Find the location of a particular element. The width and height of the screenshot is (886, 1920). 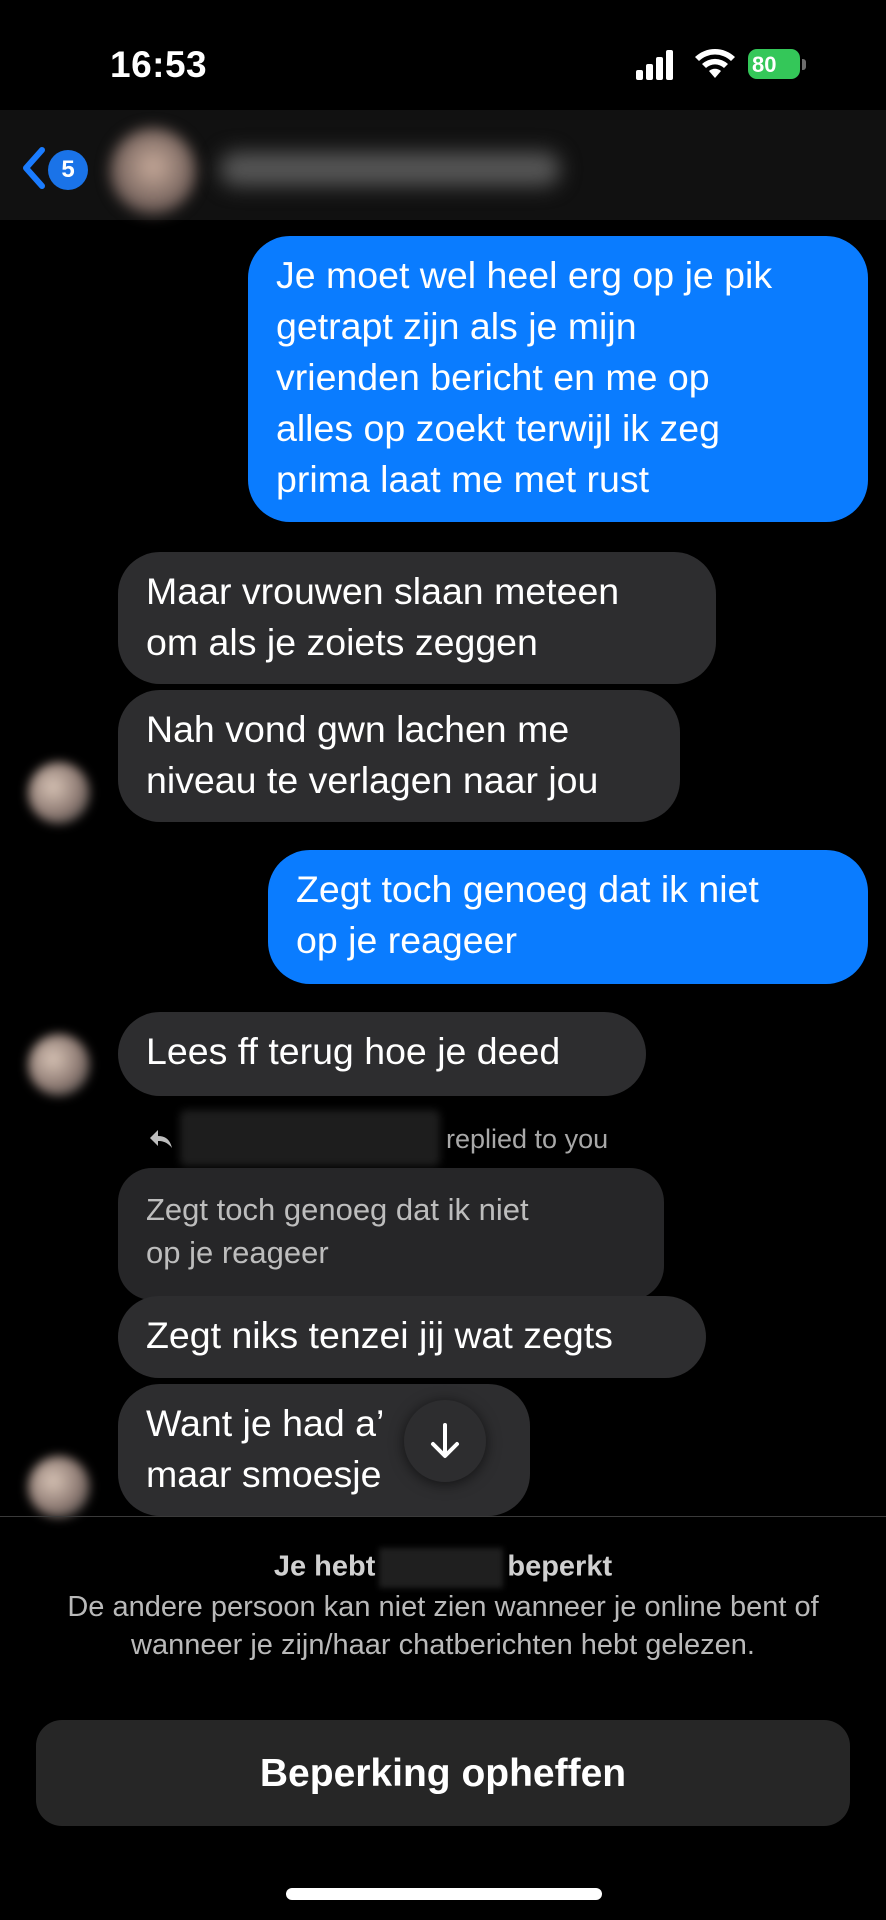

restriction-title: Je hebt beperkt is located at coordinates (443, 1568).